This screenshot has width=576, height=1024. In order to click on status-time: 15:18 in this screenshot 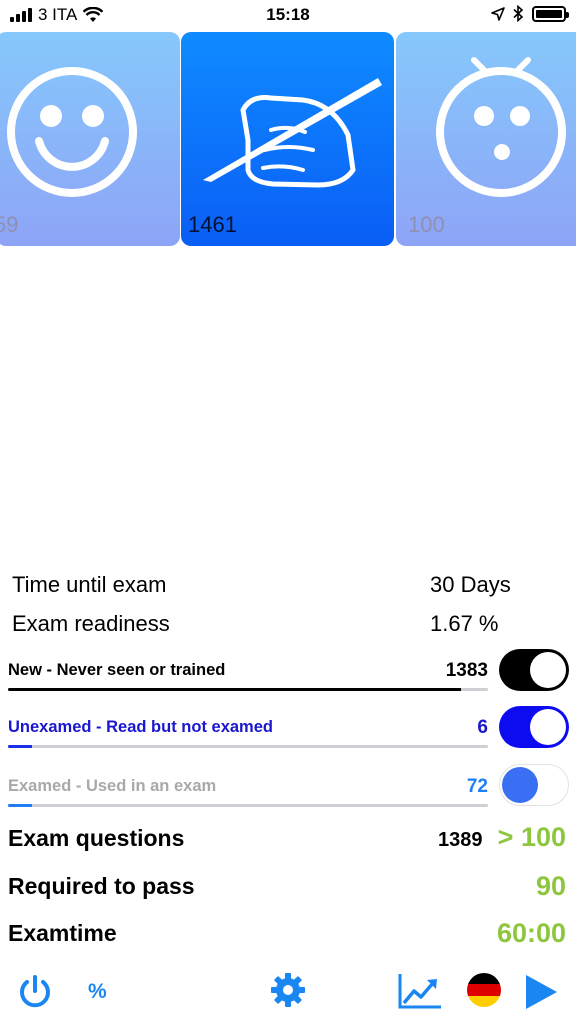, I will do `click(288, 14)`.